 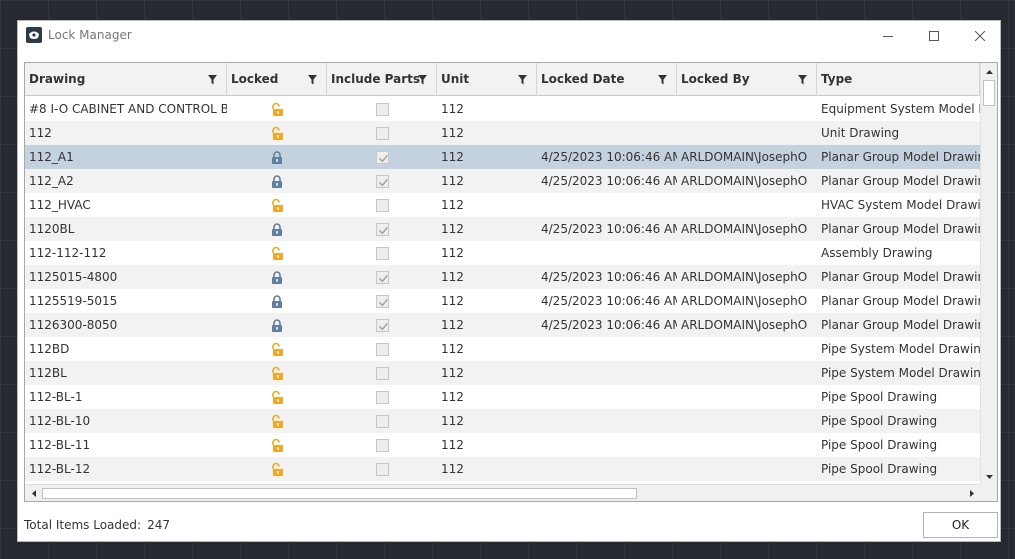 I want to click on column-header-include-parts: Include Parts, so click(x=382, y=79).